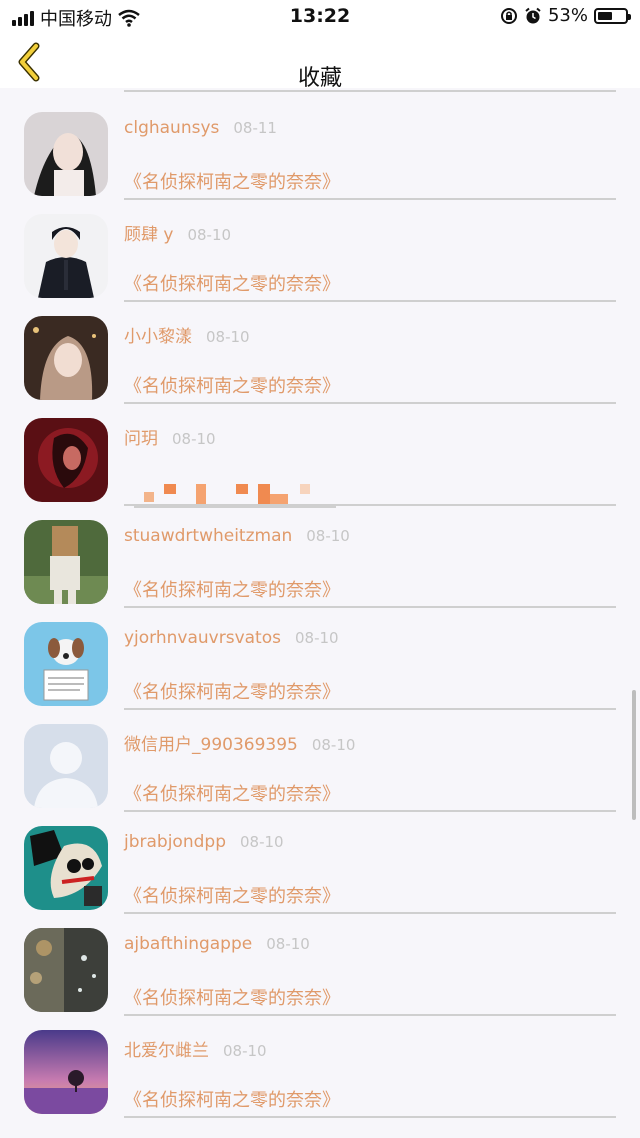 This screenshot has height=1138, width=640. What do you see at coordinates (211, 745) in the screenshot?
I see `user-name: 微信用户_990369395` at bounding box center [211, 745].